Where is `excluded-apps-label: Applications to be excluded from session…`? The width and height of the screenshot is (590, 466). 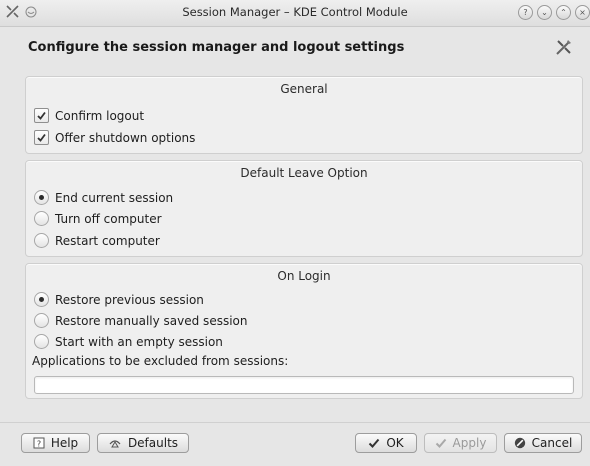 excluded-apps-label: Applications to be excluded from session… is located at coordinates (160, 361).